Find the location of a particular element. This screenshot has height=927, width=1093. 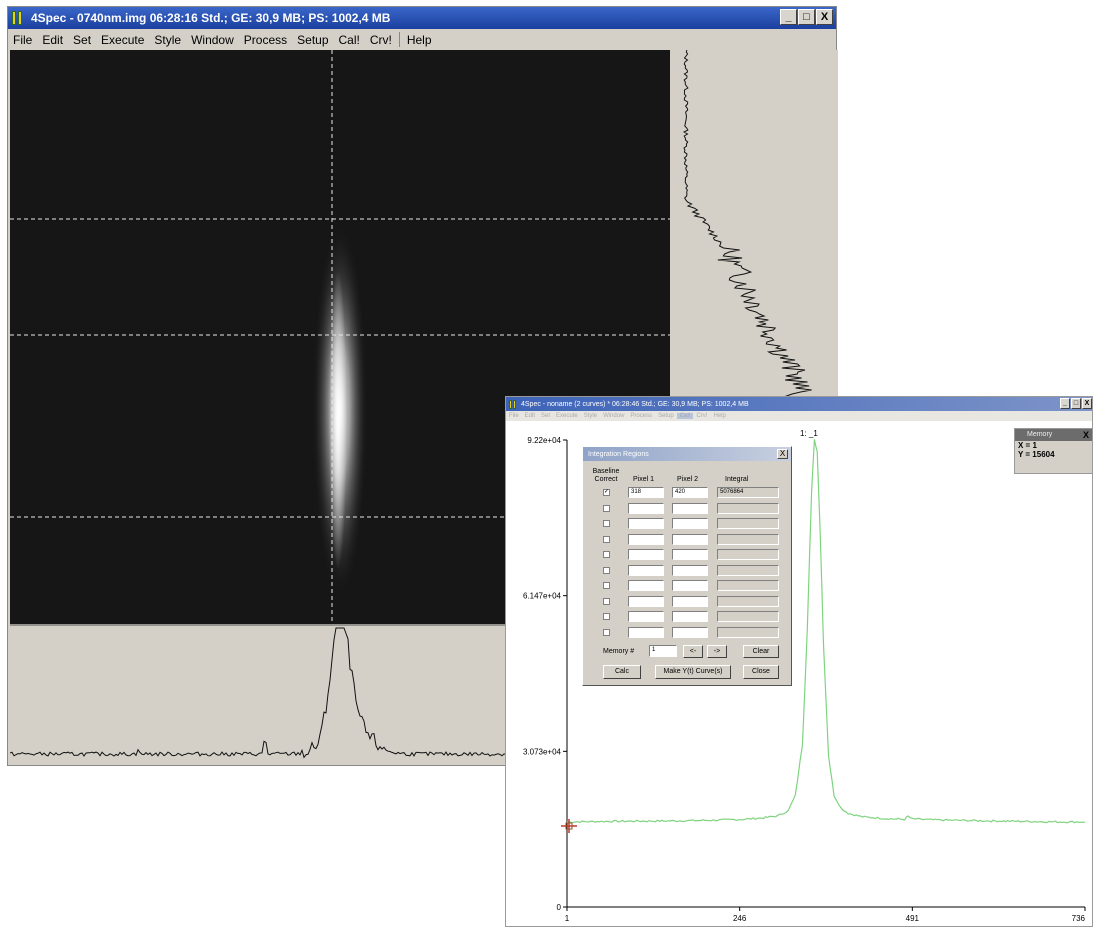

plot-menu-file: File is located at coordinates (514, 416).